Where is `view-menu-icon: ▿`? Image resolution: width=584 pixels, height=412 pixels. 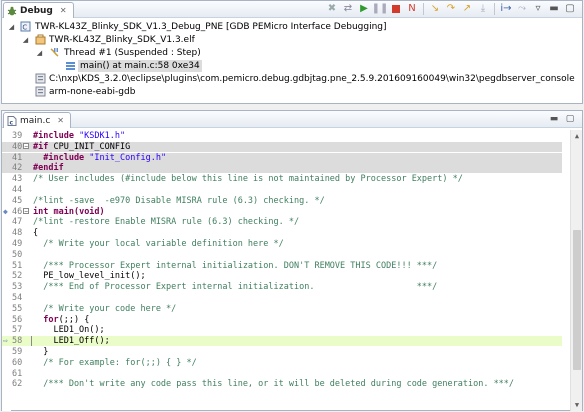 view-menu-icon: ▿ is located at coordinates (538, 9).